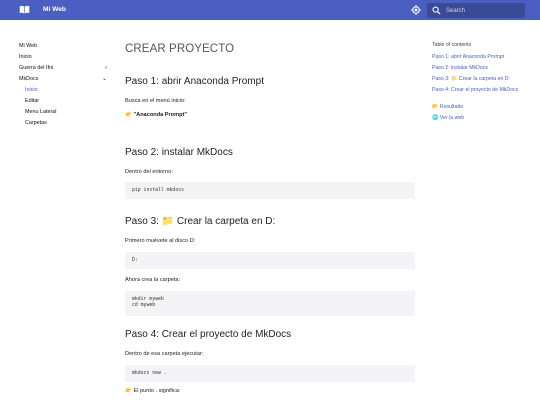 This screenshot has height=405, width=540. I want to click on search-box: Search, so click(476, 10).